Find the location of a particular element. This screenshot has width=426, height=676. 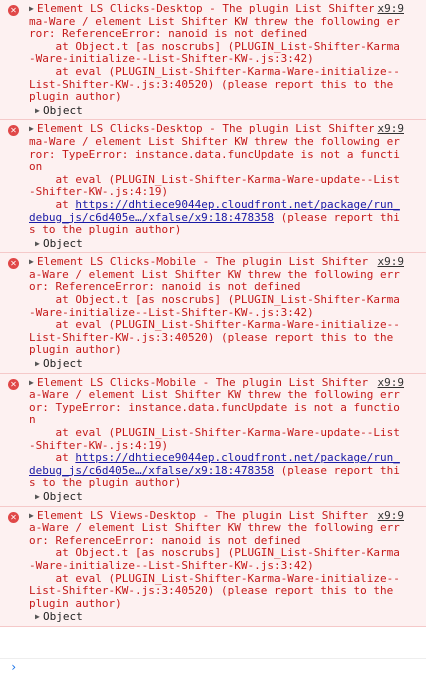

prompt-chevron-icon: › is located at coordinates (14, 667).